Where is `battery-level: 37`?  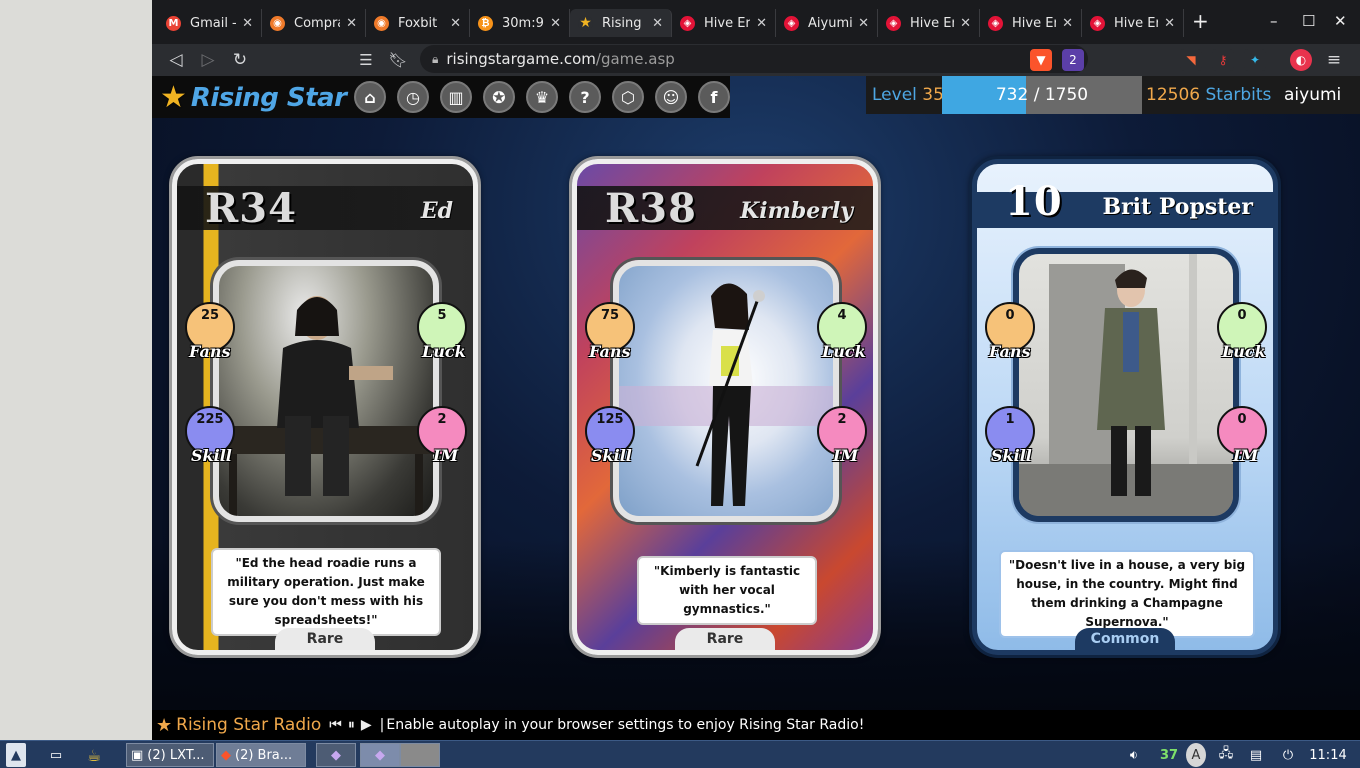
battery-level: 37 is located at coordinates (1169, 755).